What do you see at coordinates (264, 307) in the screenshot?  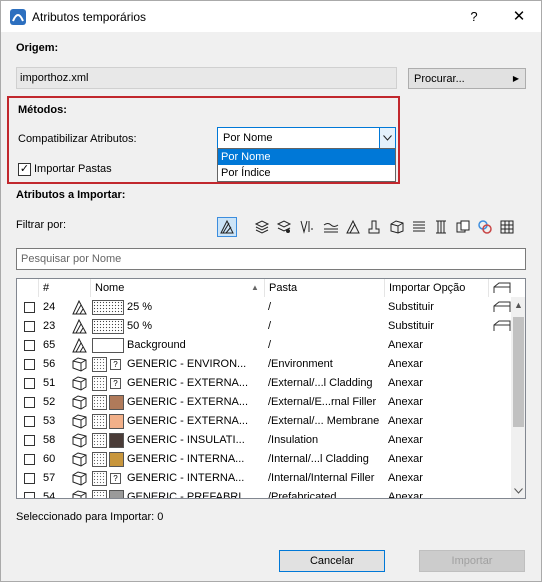 I see `table-row: 24 25 % / Substituir` at bounding box center [264, 307].